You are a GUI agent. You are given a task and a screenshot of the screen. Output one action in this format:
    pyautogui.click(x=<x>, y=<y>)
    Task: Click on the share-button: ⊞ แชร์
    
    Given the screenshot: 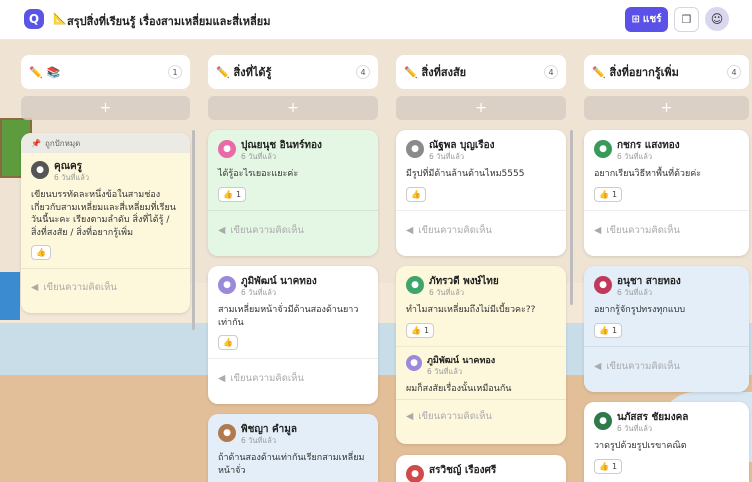 What is the action you would take?
    pyautogui.click(x=646, y=19)
    